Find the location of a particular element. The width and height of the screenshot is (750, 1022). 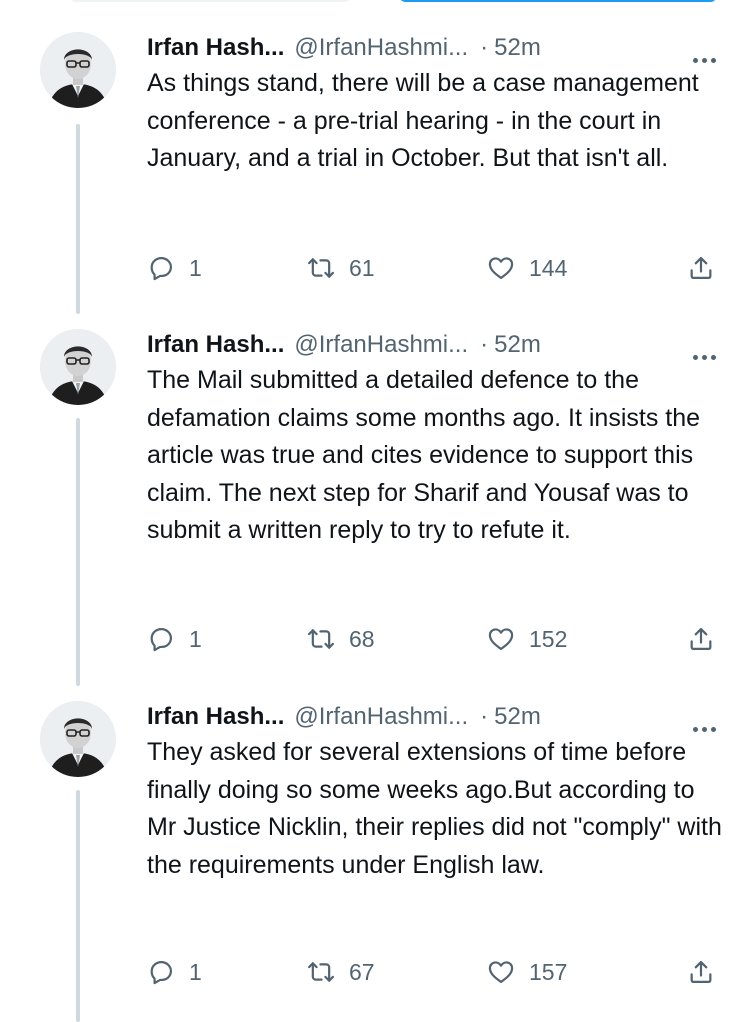

like-button: 144 is located at coordinates (527, 268).